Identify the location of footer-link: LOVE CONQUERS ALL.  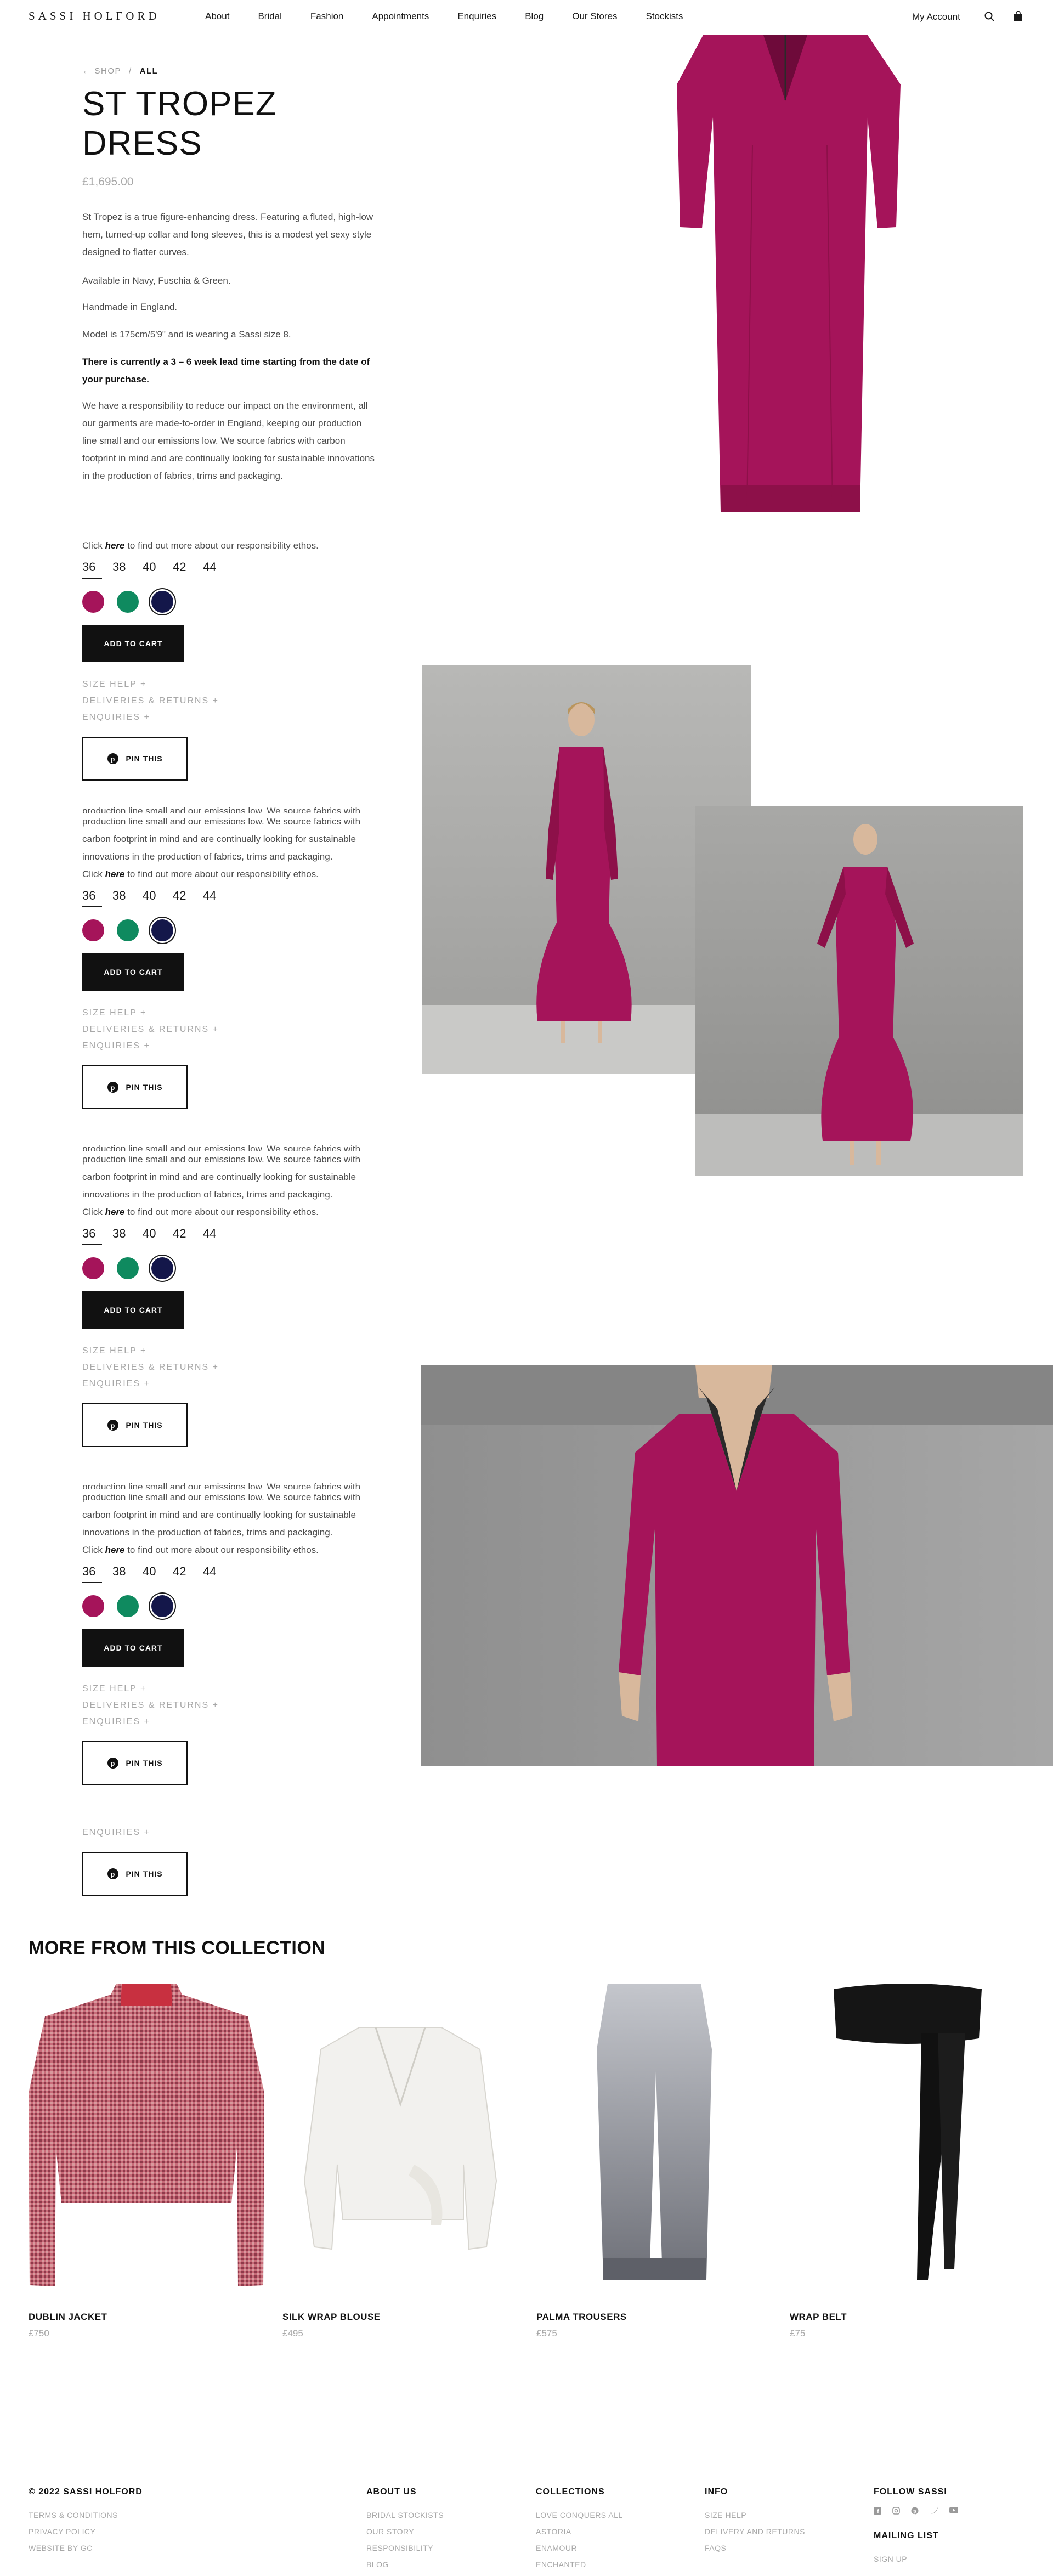
(579, 2515).